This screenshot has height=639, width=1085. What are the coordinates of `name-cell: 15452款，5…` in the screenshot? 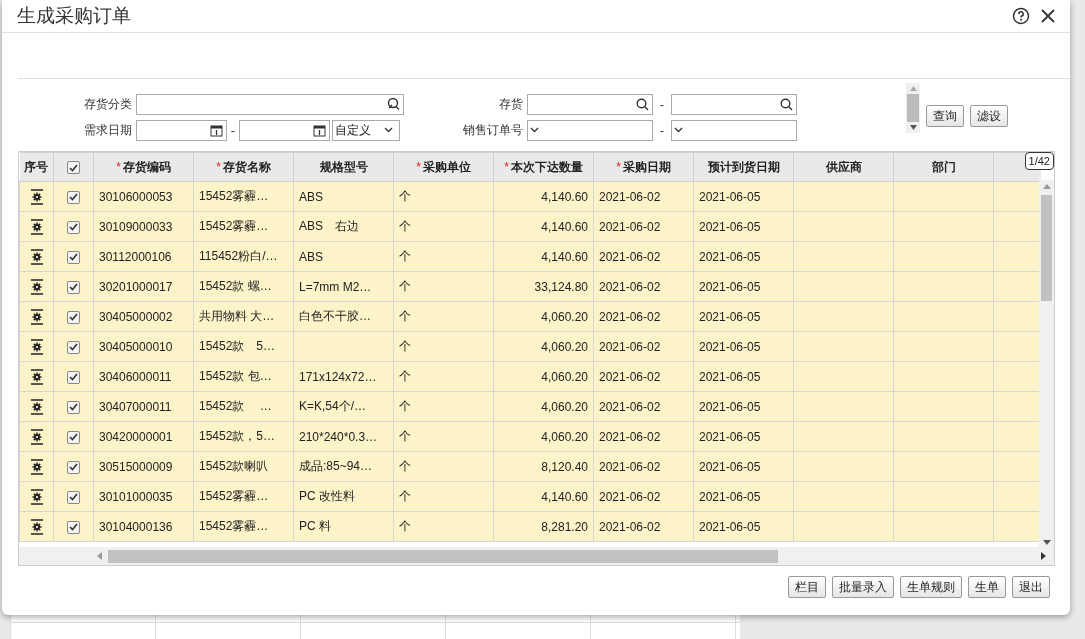 It's located at (237, 436).